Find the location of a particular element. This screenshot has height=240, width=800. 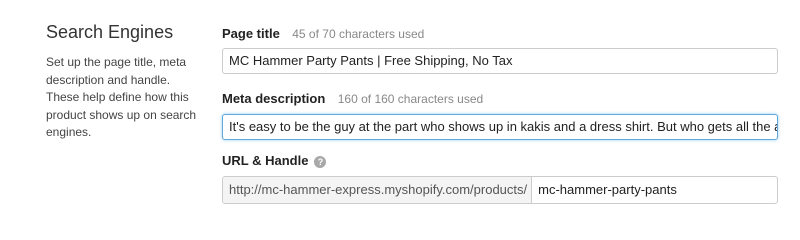

page-title-char-count: 45 of 70 characters used is located at coordinates (358, 34).